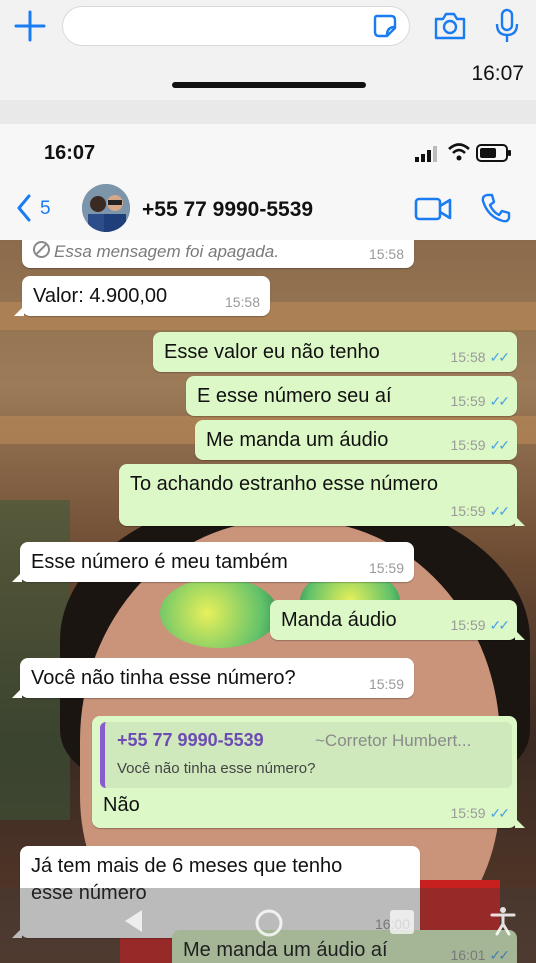  I want to click on back-chevron-icon, so click(24, 208).